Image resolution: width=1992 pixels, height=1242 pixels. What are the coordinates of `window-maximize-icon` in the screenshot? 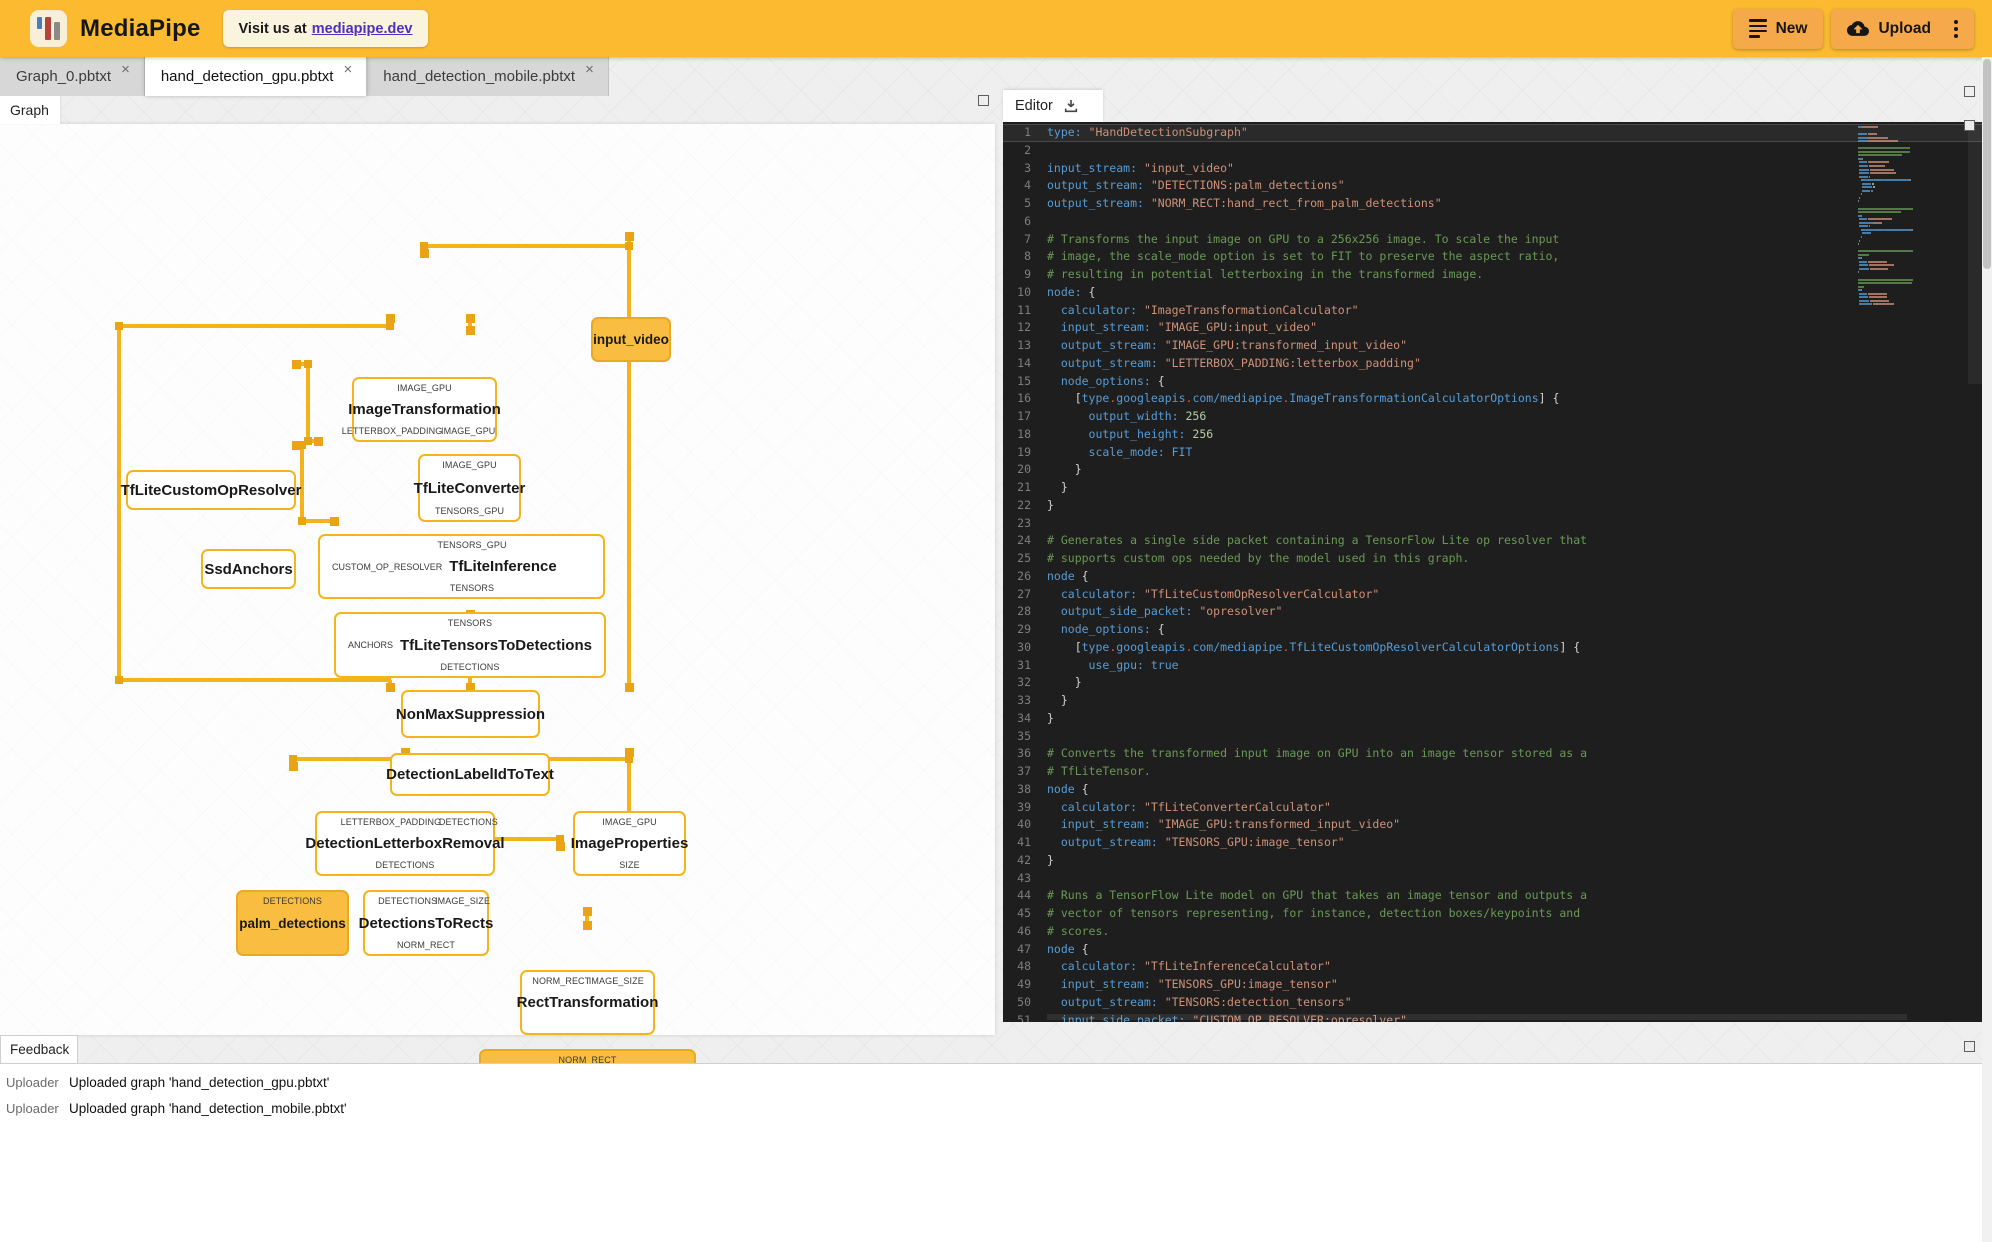 It's located at (1969, 91).